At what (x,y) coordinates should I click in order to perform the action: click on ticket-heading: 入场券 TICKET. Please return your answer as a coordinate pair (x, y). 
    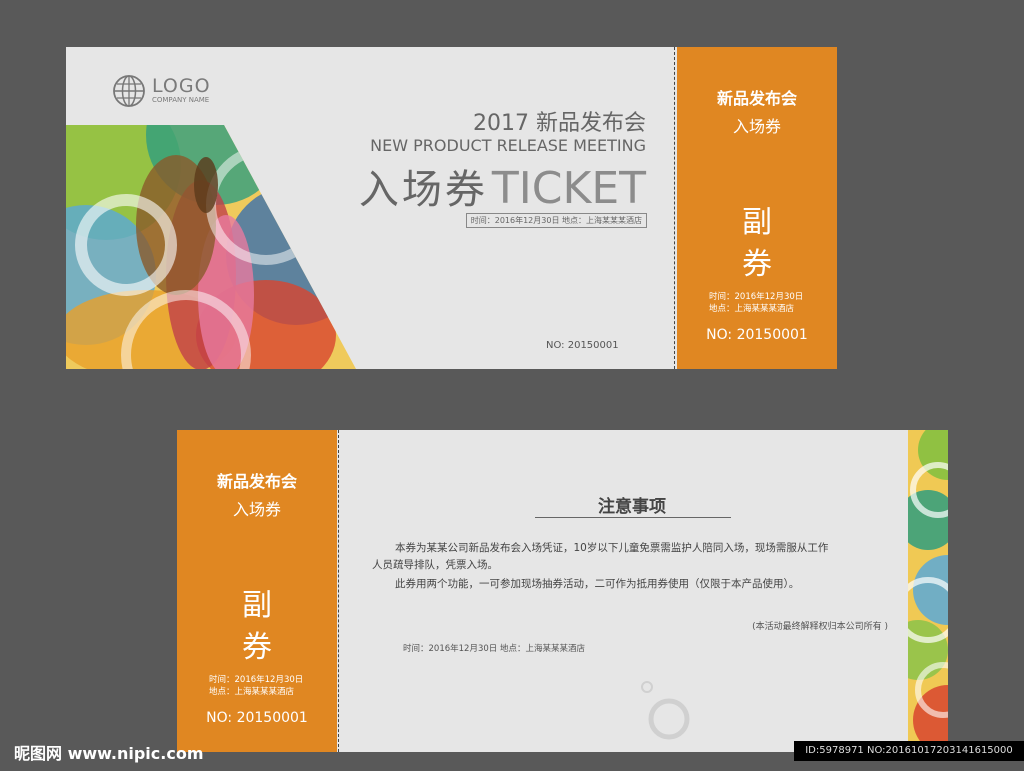
    Looking at the image, I should click on (502, 186).